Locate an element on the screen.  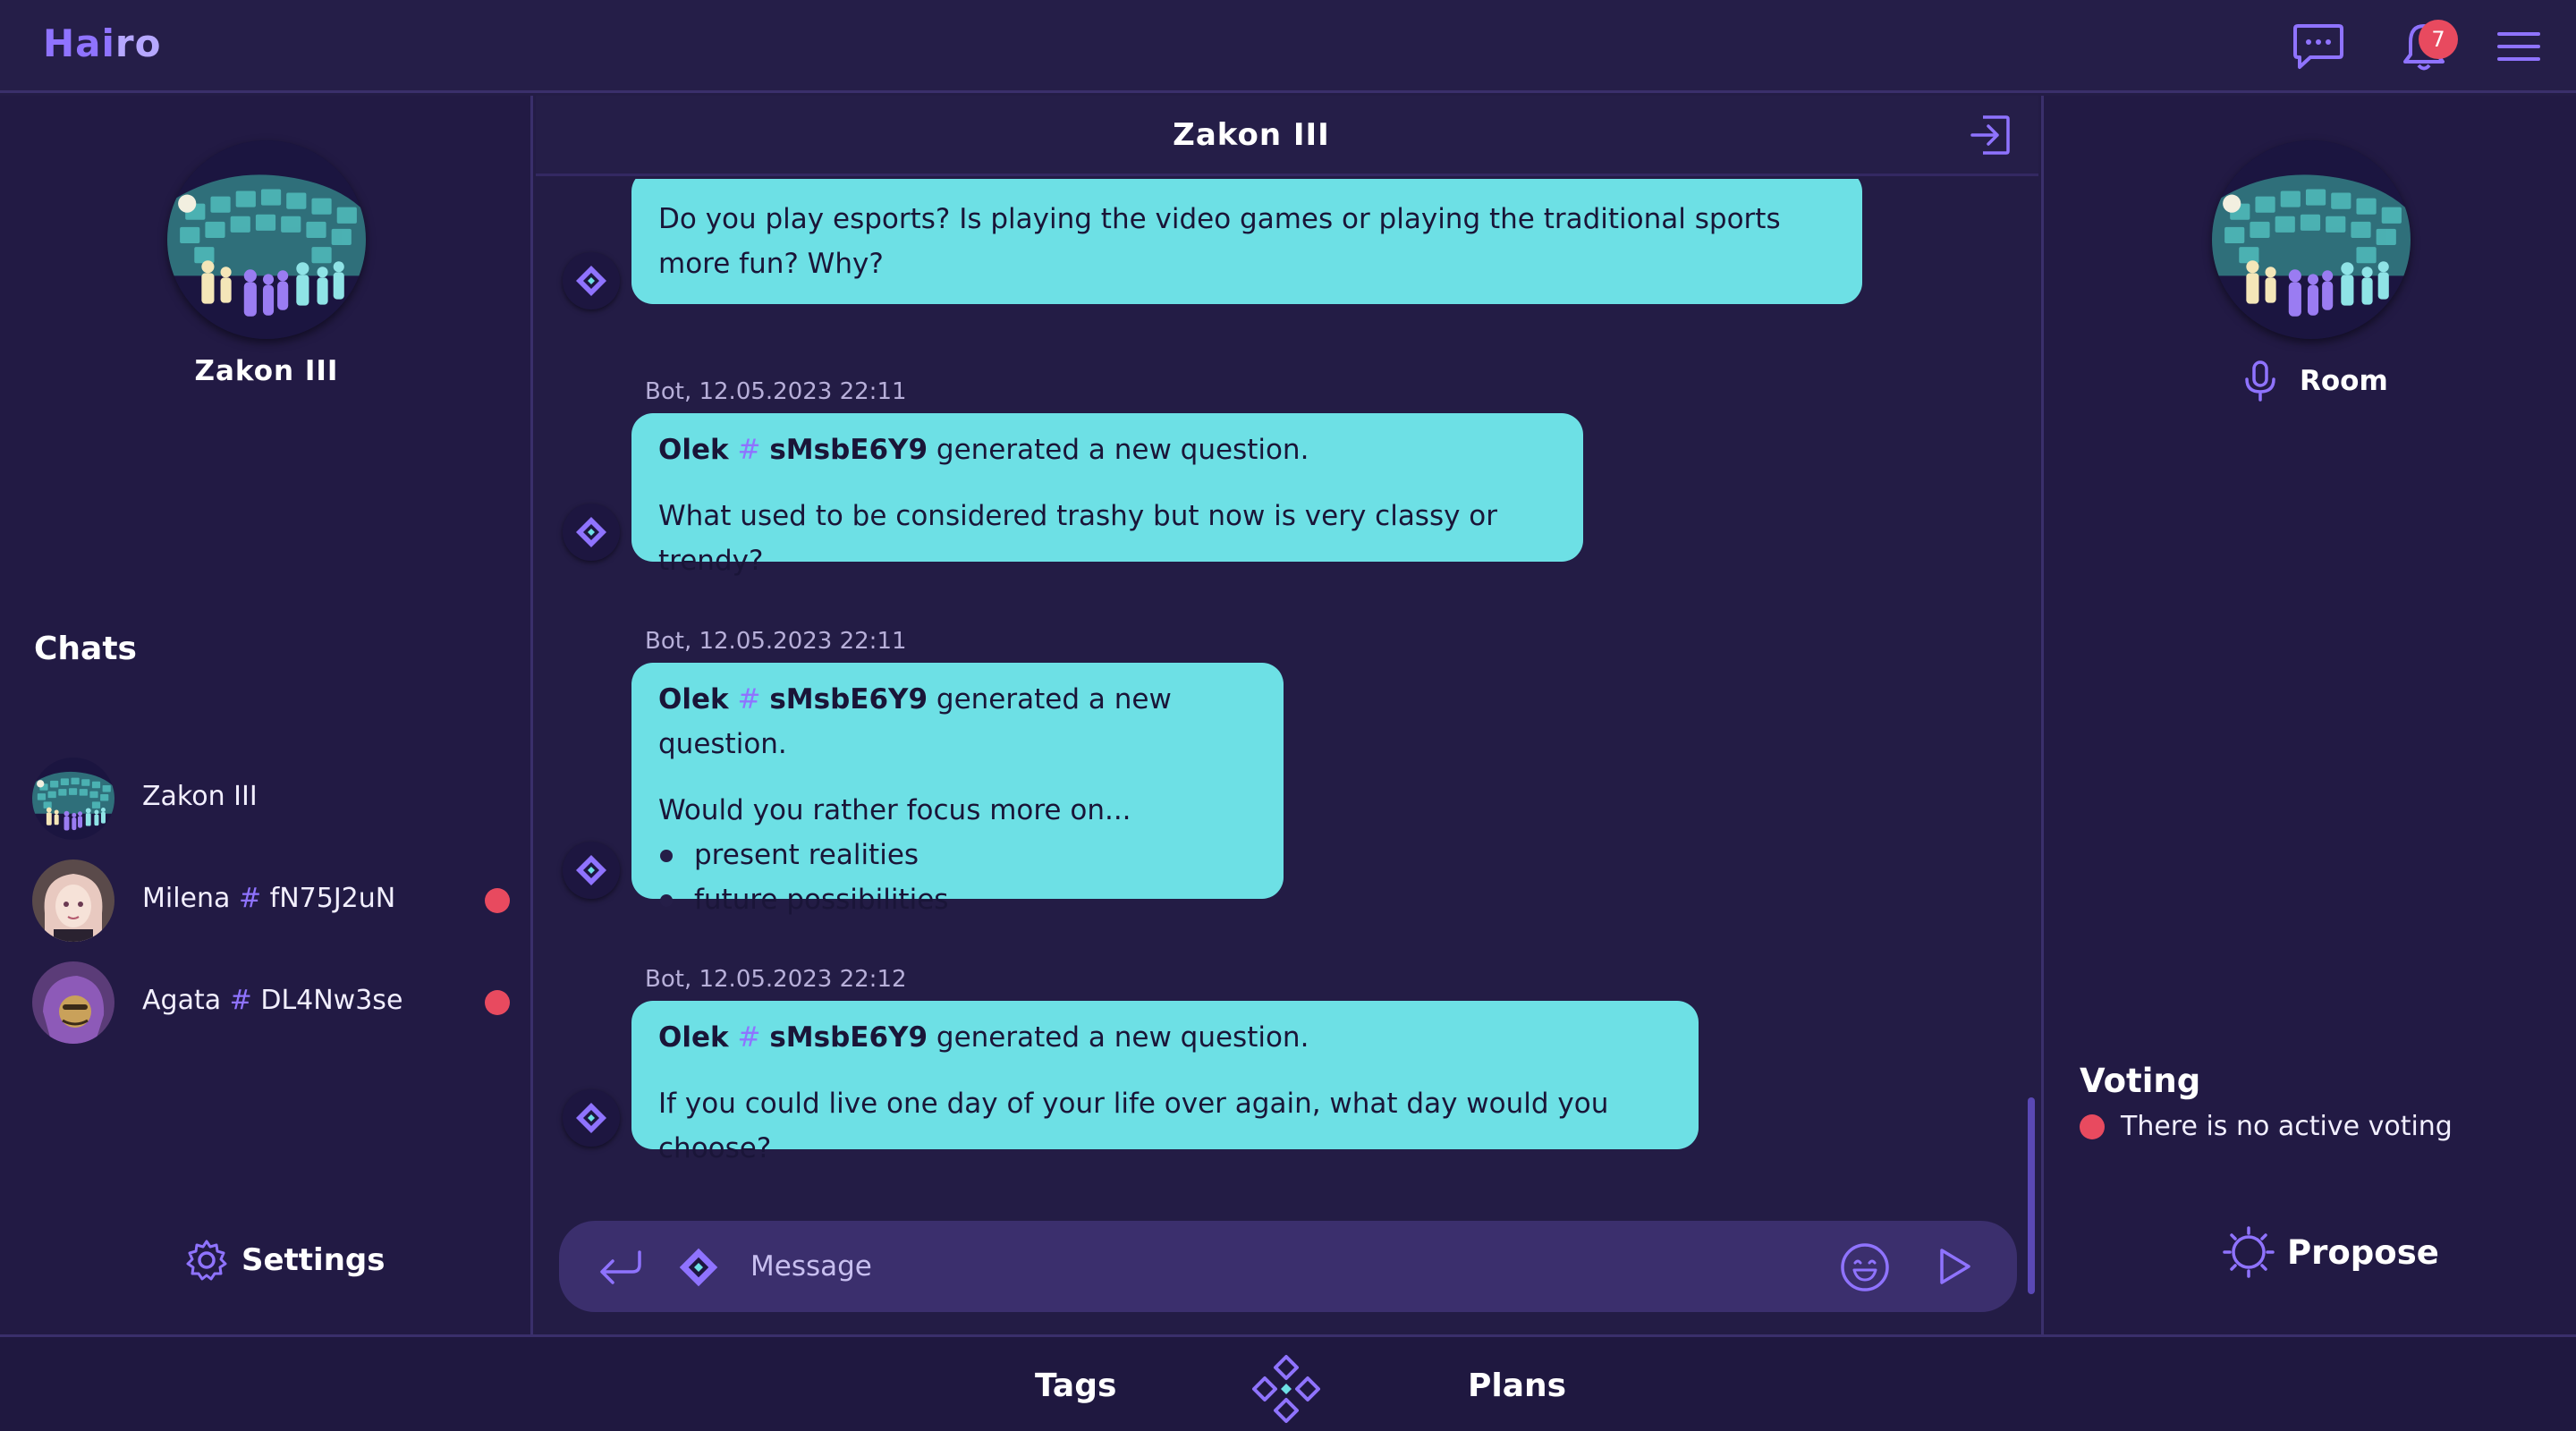
chat-name: Agata # DL4Nw3se is located at coordinates (272, 1001).